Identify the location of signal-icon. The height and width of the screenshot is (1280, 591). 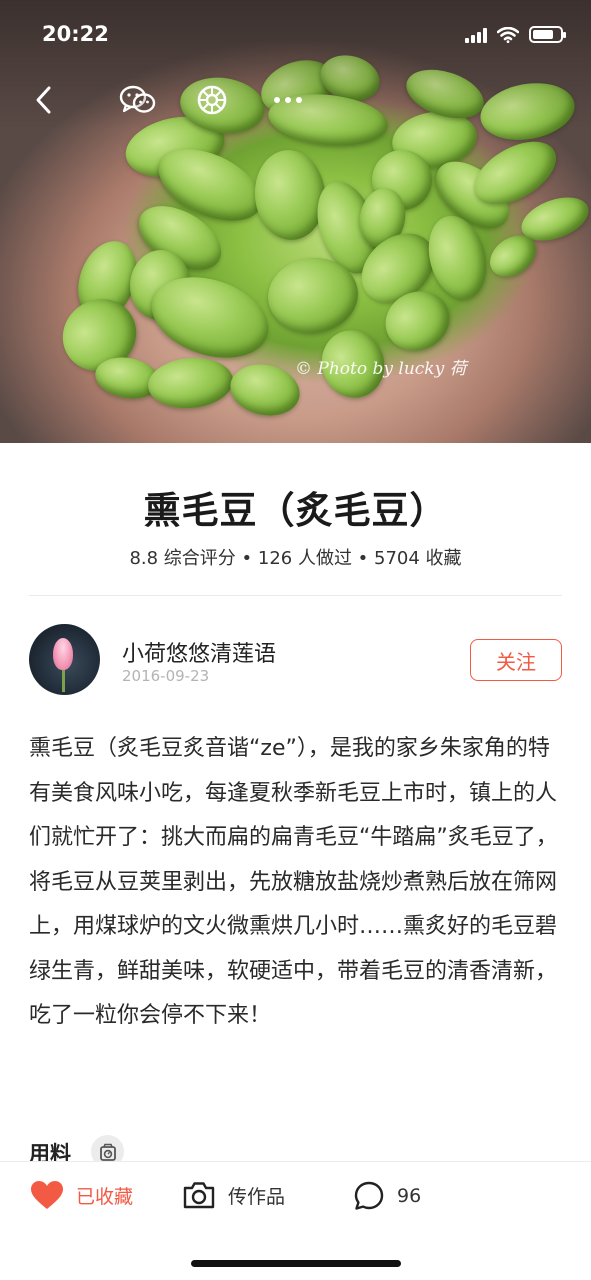
(476, 35).